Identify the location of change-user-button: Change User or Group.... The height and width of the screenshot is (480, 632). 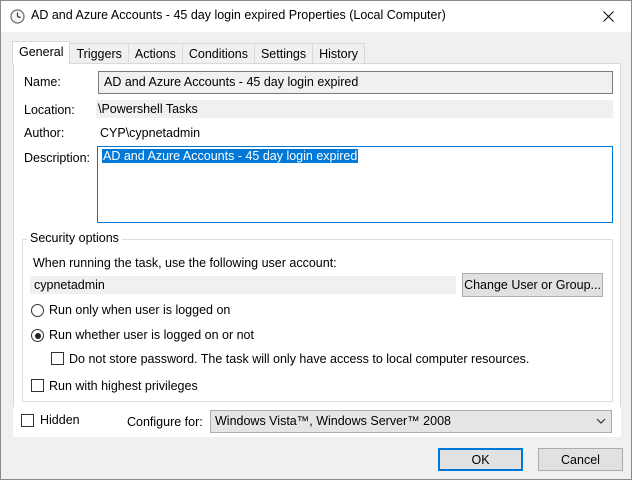
(532, 285).